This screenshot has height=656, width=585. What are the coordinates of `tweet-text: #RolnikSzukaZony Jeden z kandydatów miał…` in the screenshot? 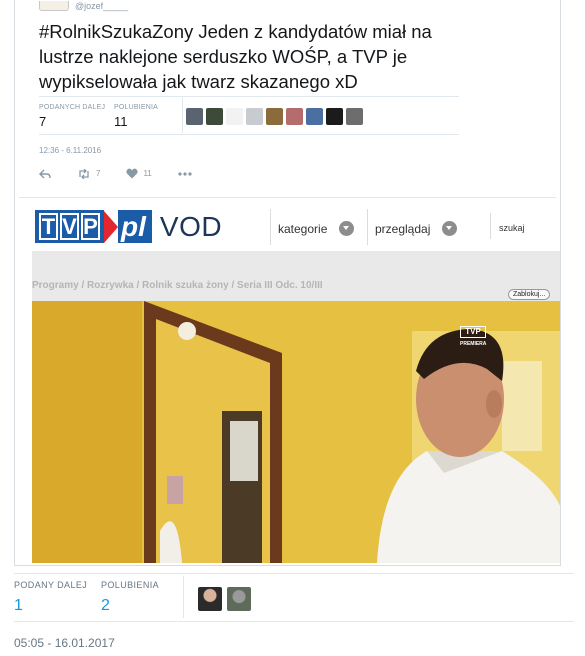 It's located at (249, 56).